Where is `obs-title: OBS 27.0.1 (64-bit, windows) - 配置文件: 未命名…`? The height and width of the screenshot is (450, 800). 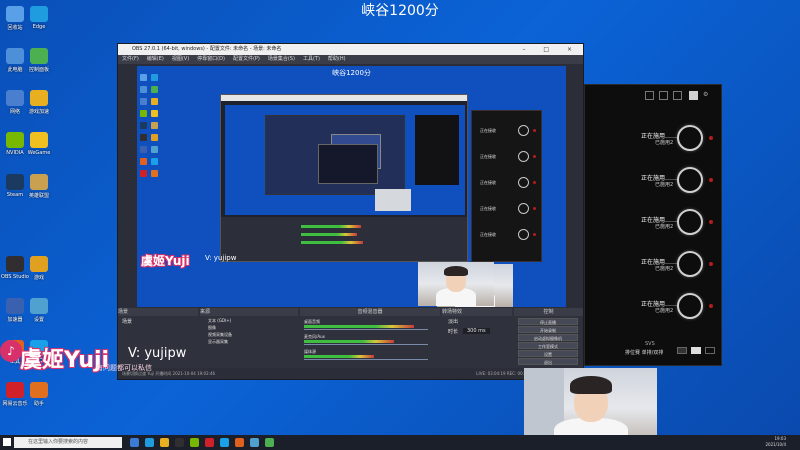 obs-title: OBS 27.0.1 (64-bit, windows) - 配置文件: 未命名… is located at coordinates (207, 49).